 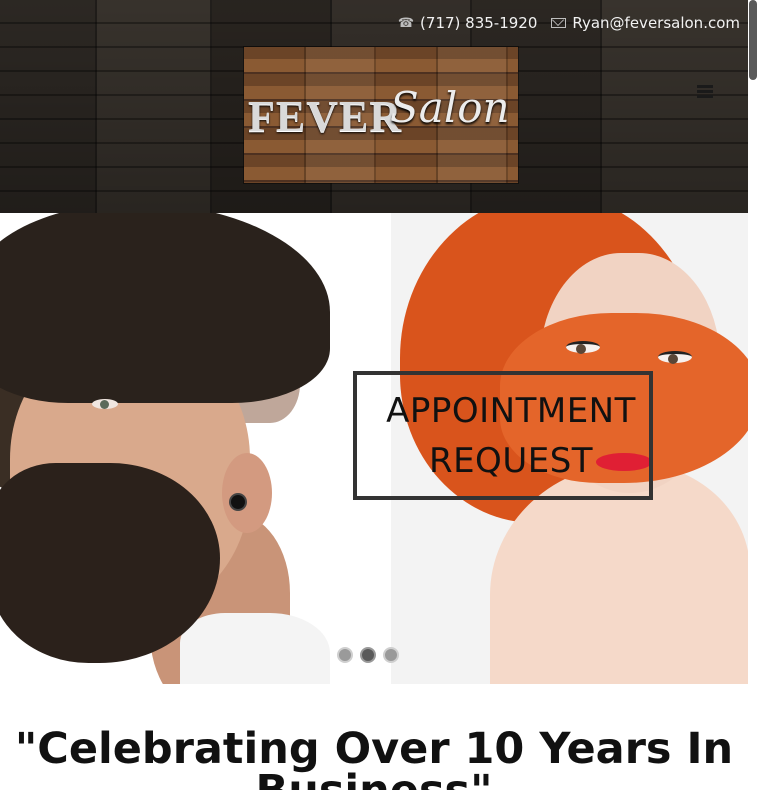 What do you see at coordinates (753, 40) in the screenshot?
I see `scrollbar-thumb` at bounding box center [753, 40].